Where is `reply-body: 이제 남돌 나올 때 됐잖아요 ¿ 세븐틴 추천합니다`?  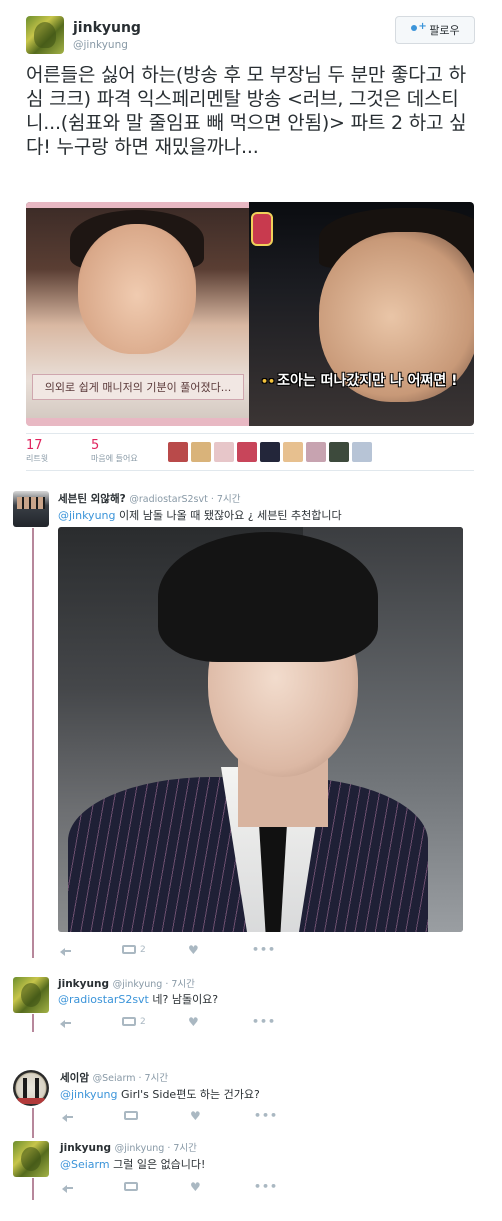
reply-body: 이제 남돌 나올 때 됐잖아요 ¿ 세븐틴 추천합니다 is located at coordinates (228, 515).